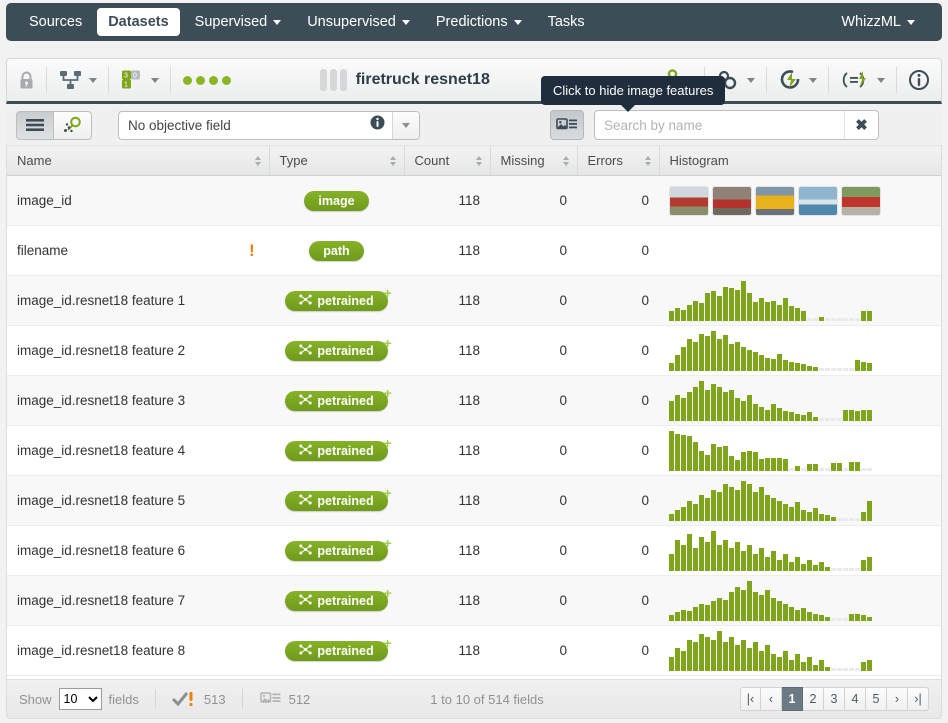 The width and height of the screenshot is (948, 723). What do you see at coordinates (862, 80) in the screenshot?
I see `script-button` at bounding box center [862, 80].